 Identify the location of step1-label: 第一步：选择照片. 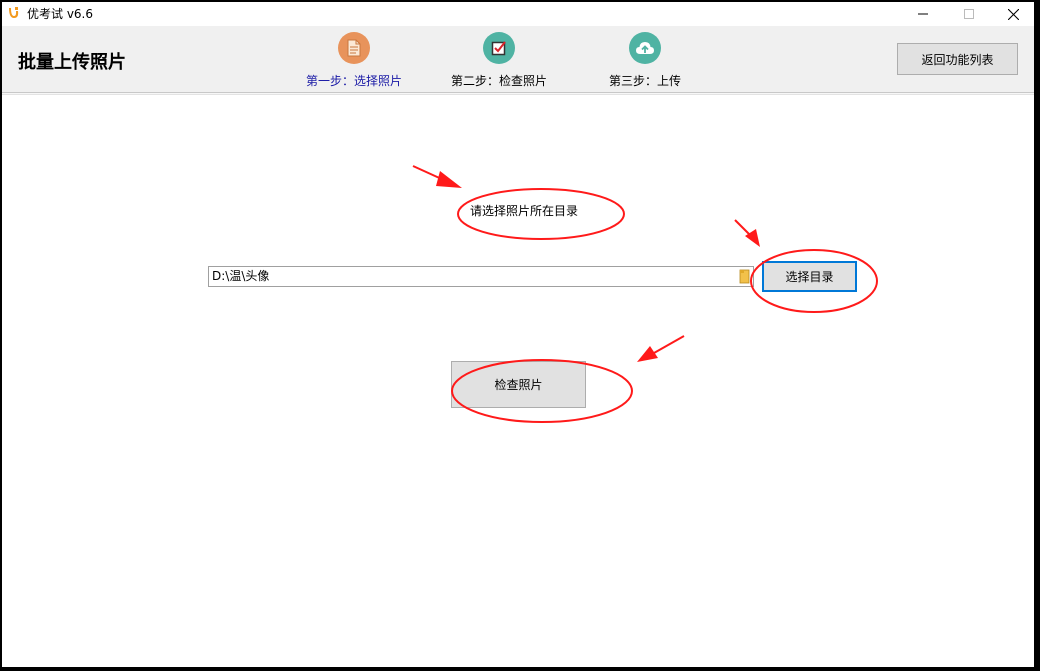
(353, 81).